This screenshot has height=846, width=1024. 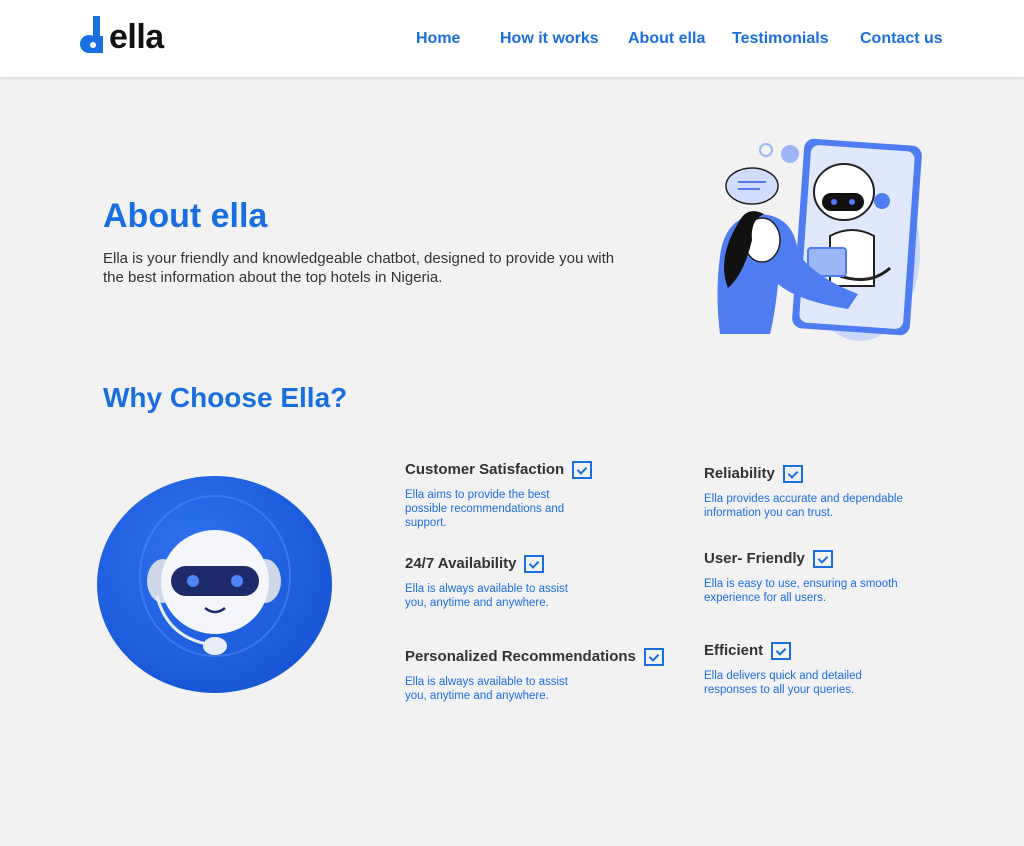 What do you see at coordinates (901, 39) in the screenshot?
I see `nav-contact-us: Contact us` at bounding box center [901, 39].